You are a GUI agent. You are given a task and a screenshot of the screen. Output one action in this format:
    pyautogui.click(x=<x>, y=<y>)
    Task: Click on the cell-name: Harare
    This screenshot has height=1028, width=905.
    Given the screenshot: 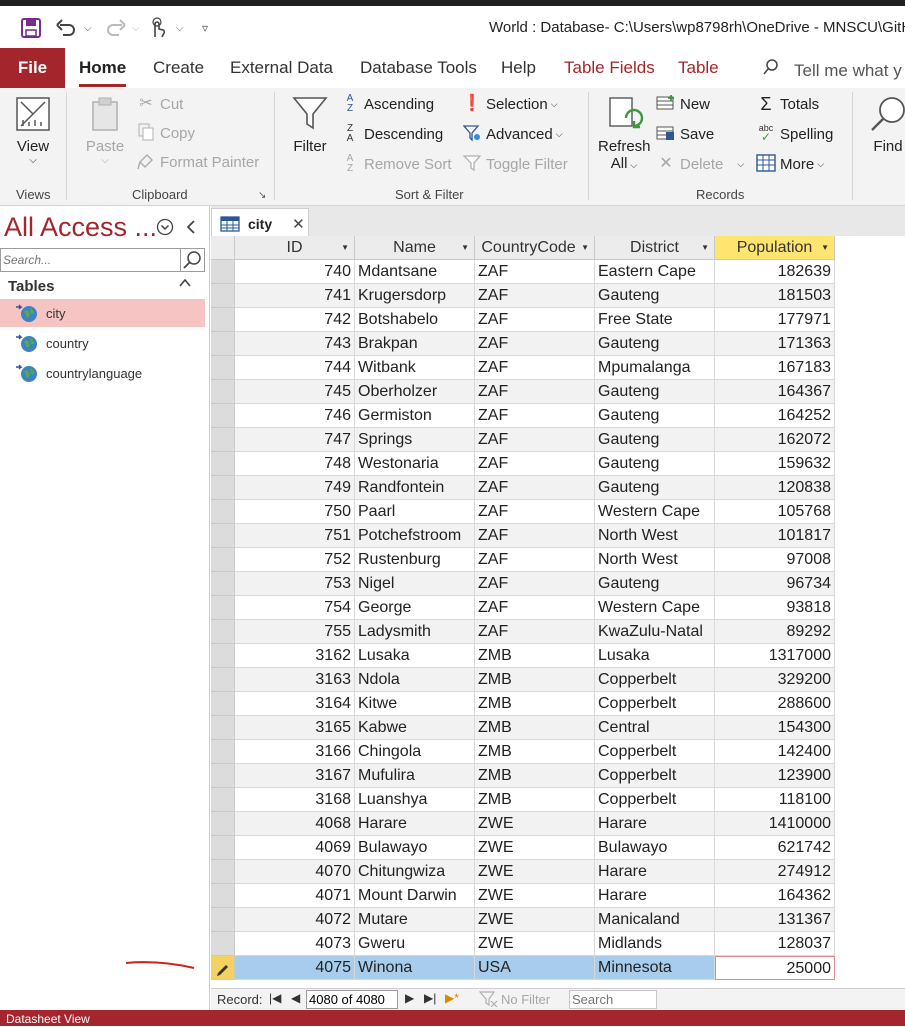 What is the action you would take?
    pyautogui.click(x=415, y=824)
    